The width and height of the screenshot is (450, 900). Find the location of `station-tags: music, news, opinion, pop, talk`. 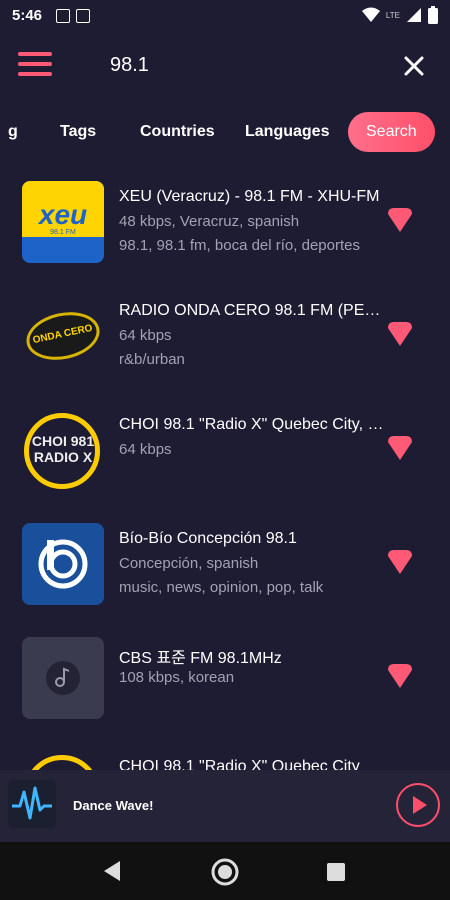

station-tags: music, news, opinion, pop, talk is located at coordinates (221, 587).